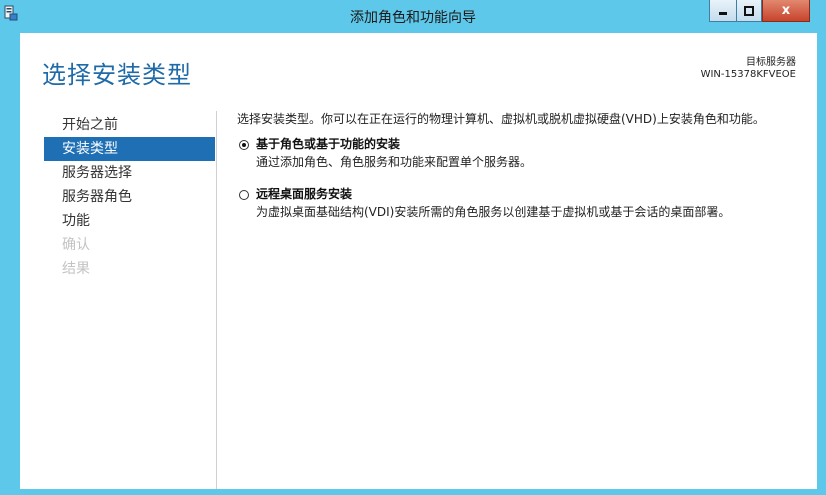  I want to click on nav-step-installation-type: 安装类型, so click(129, 149).